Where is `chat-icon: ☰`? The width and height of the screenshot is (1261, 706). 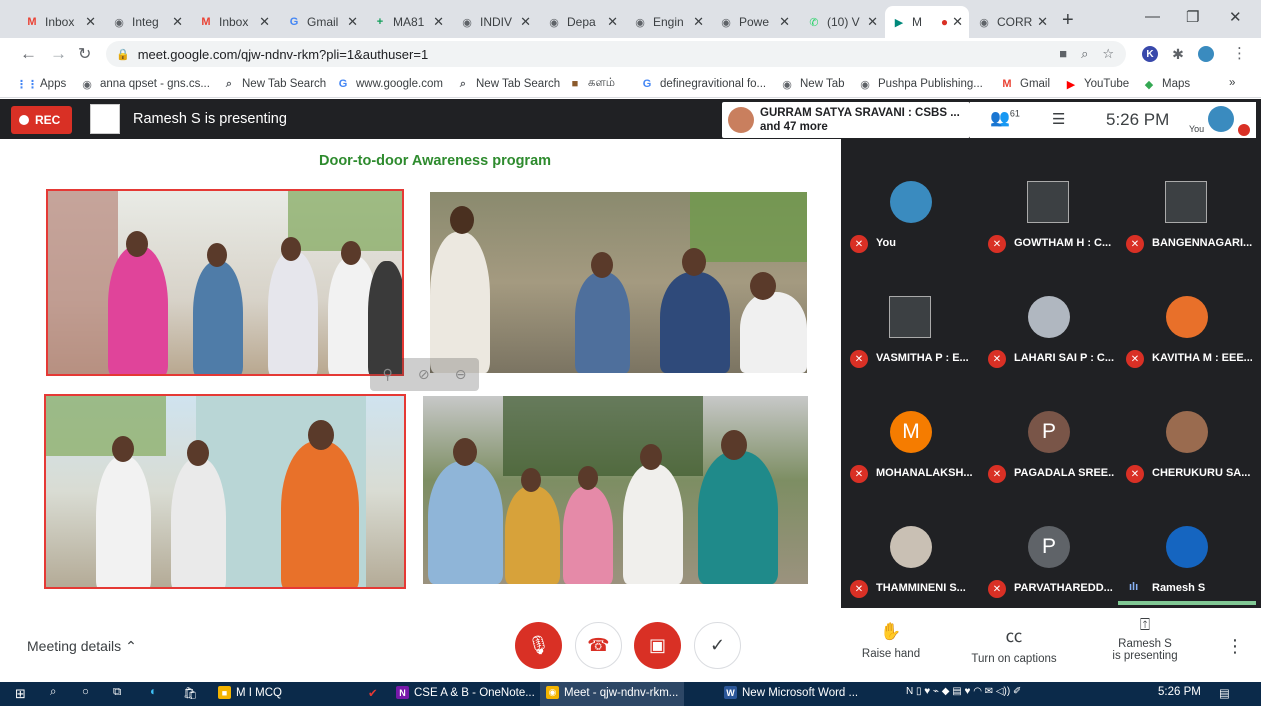 chat-icon: ☰ is located at coordinates (1058, 119).